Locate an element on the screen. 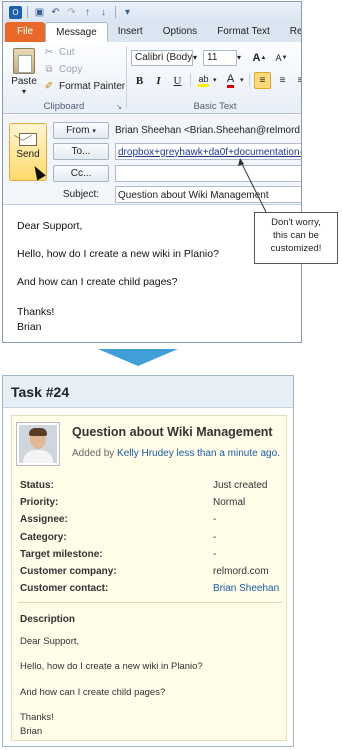 The image size is (342, 750). description-line: And how can I create child pages? is located at coordinates (93, 692).